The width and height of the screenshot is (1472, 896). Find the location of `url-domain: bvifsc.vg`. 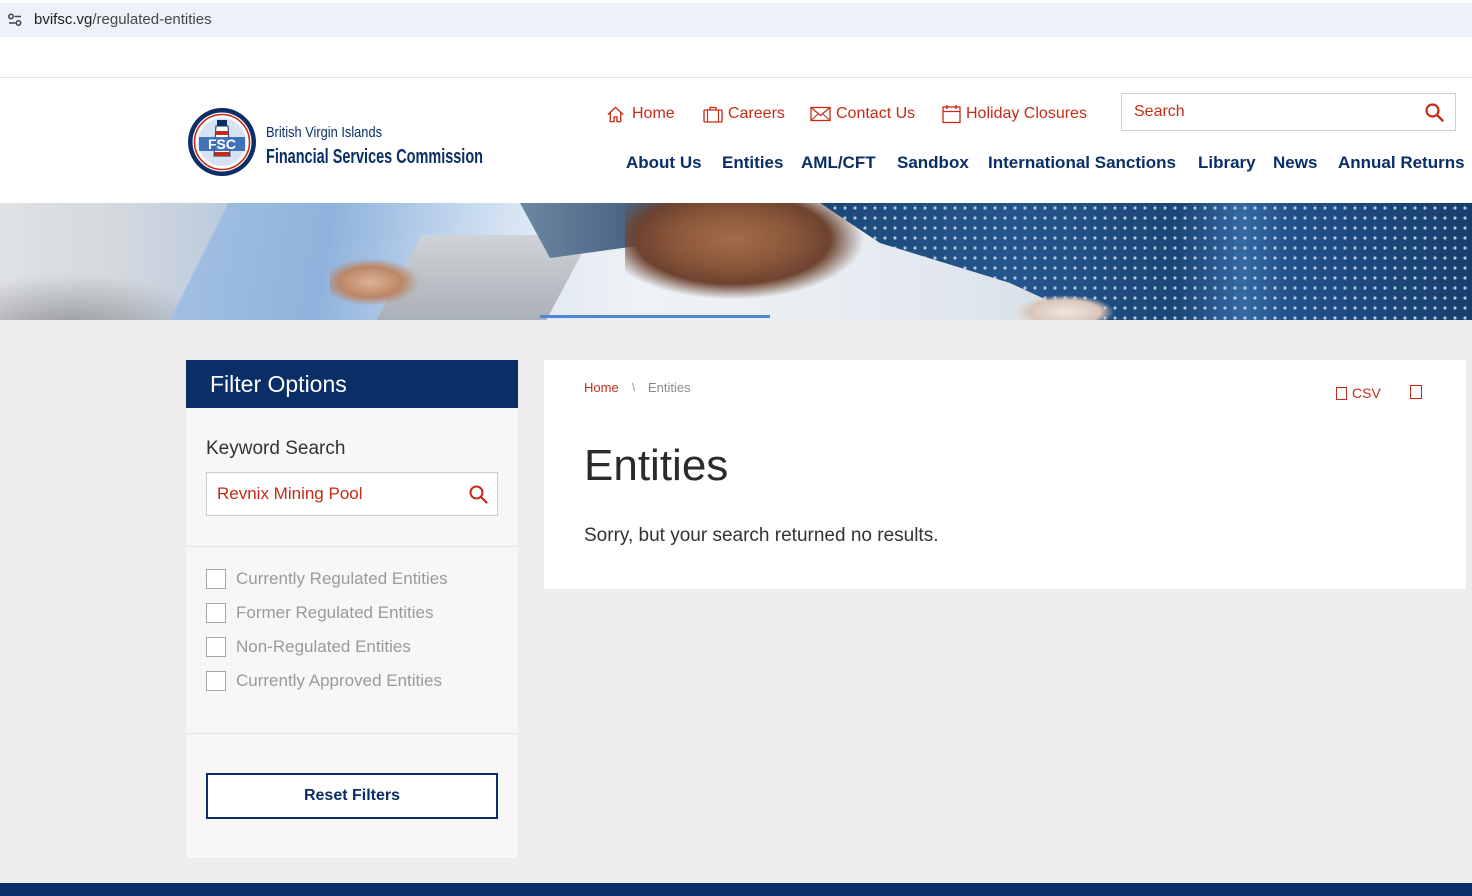

url-domain: bvifsc.vg is located at coordinates (63, 19).